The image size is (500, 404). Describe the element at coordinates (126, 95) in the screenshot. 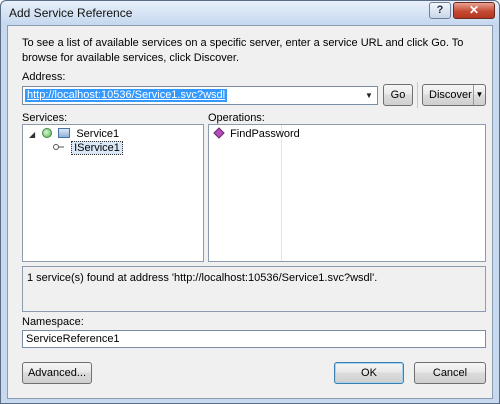

I see `address-input-value: http://localhost:10536/Service1.svc?wsdl` at that location.